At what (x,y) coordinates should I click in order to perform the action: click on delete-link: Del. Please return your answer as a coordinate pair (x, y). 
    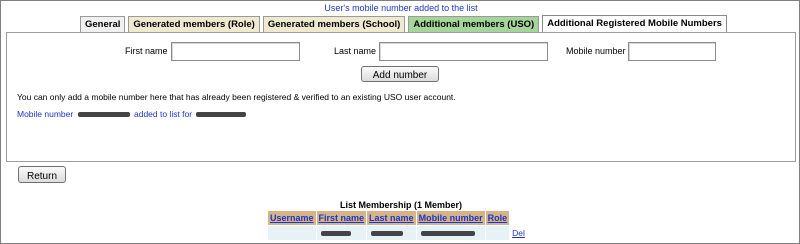
    Looking at the image, I should click on (518, 233).